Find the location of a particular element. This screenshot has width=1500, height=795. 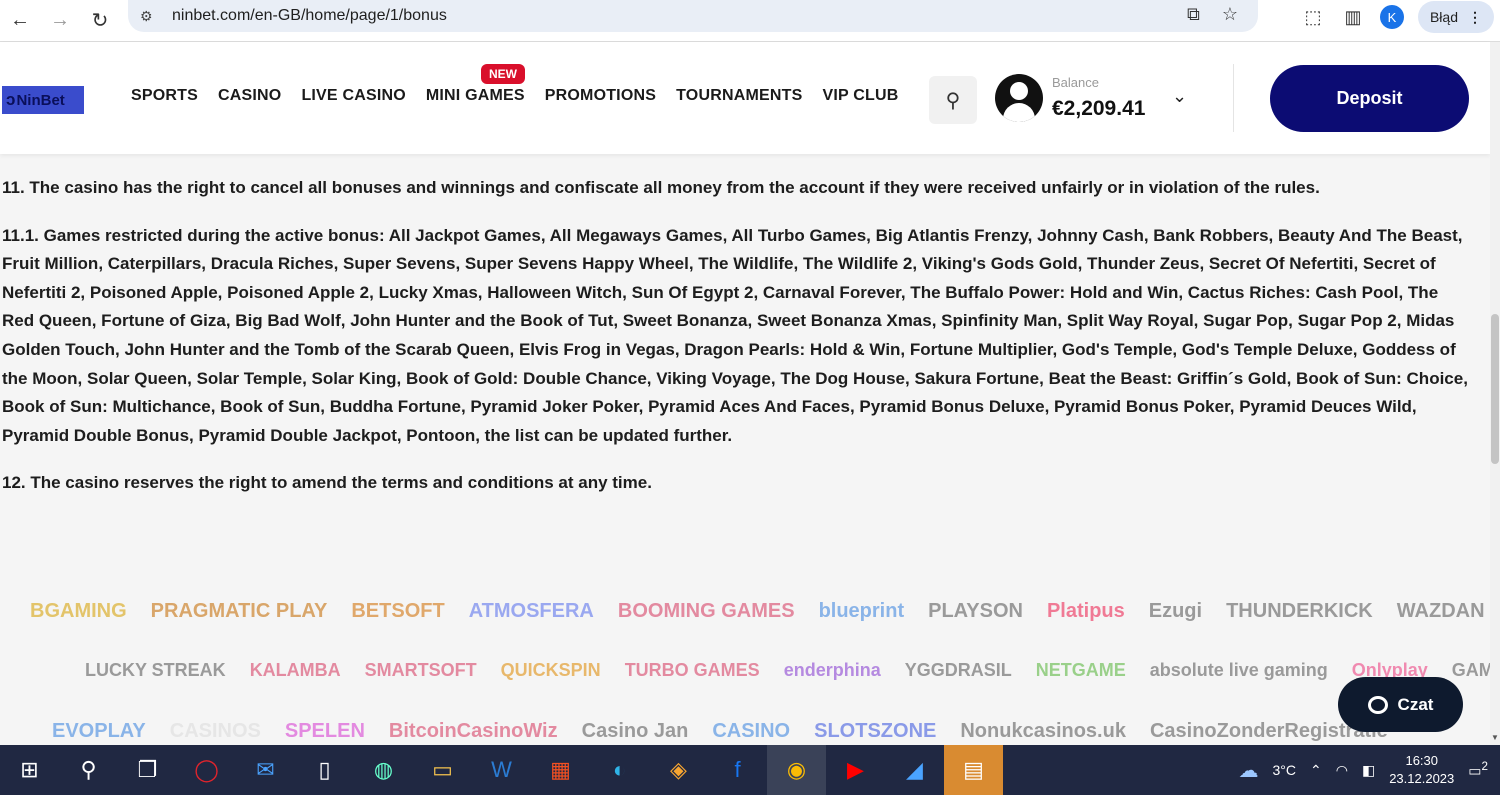

provider-logo-row3-2: SPELEN is located at coordinates (324, 731).